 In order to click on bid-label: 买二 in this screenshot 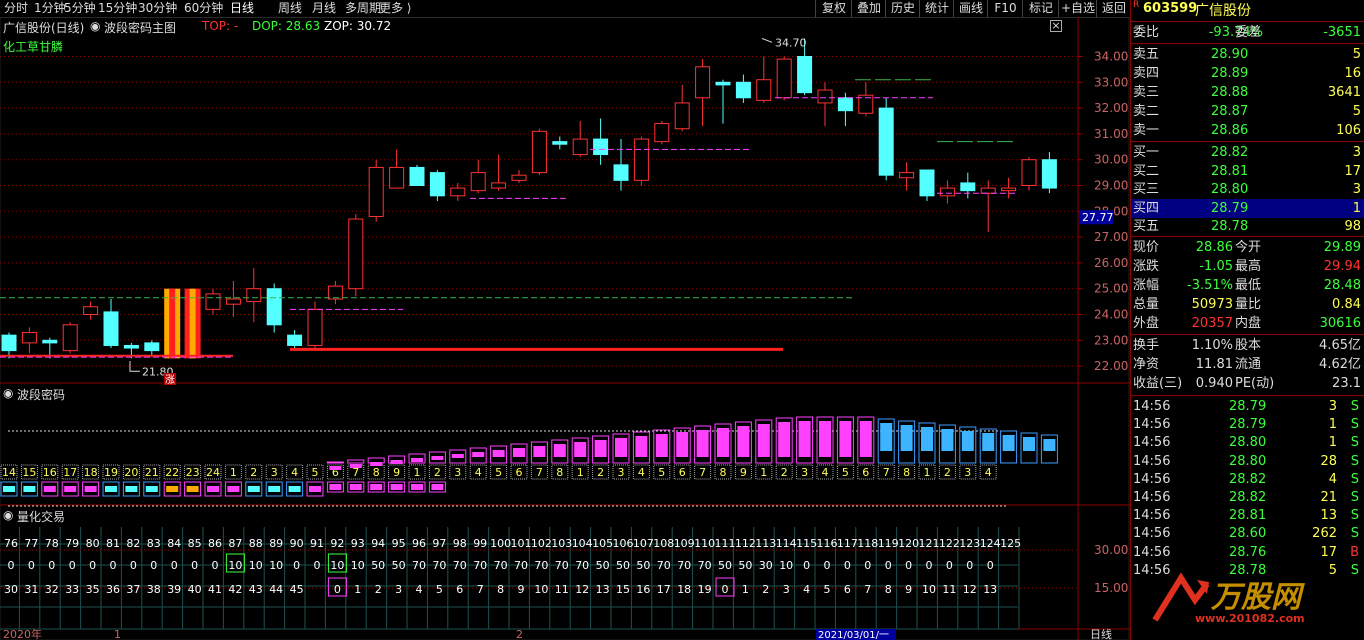, I will do `click(1146, 171)`.